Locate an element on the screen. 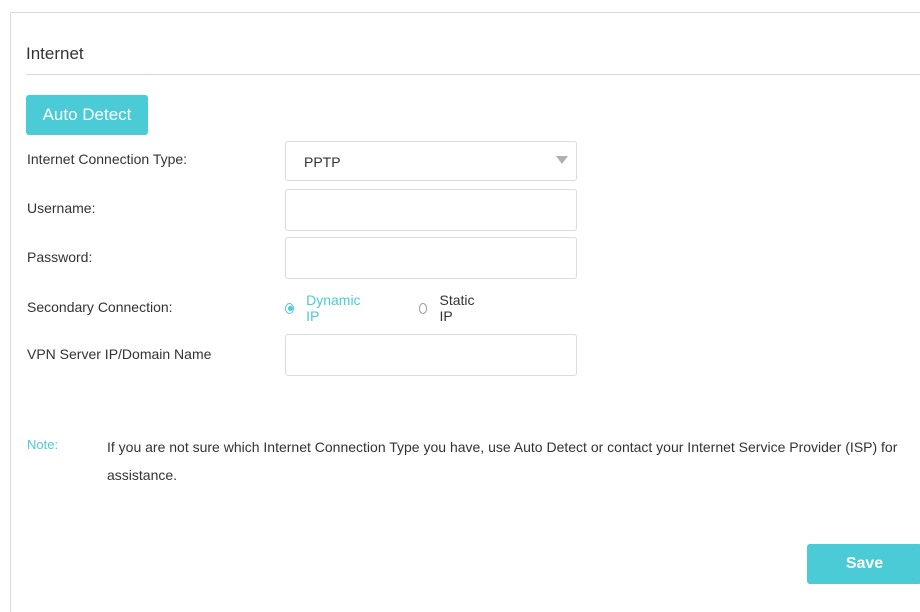 This screenshot has height=612, width=920. section-title: Internet is located at coordinates (55, 53).